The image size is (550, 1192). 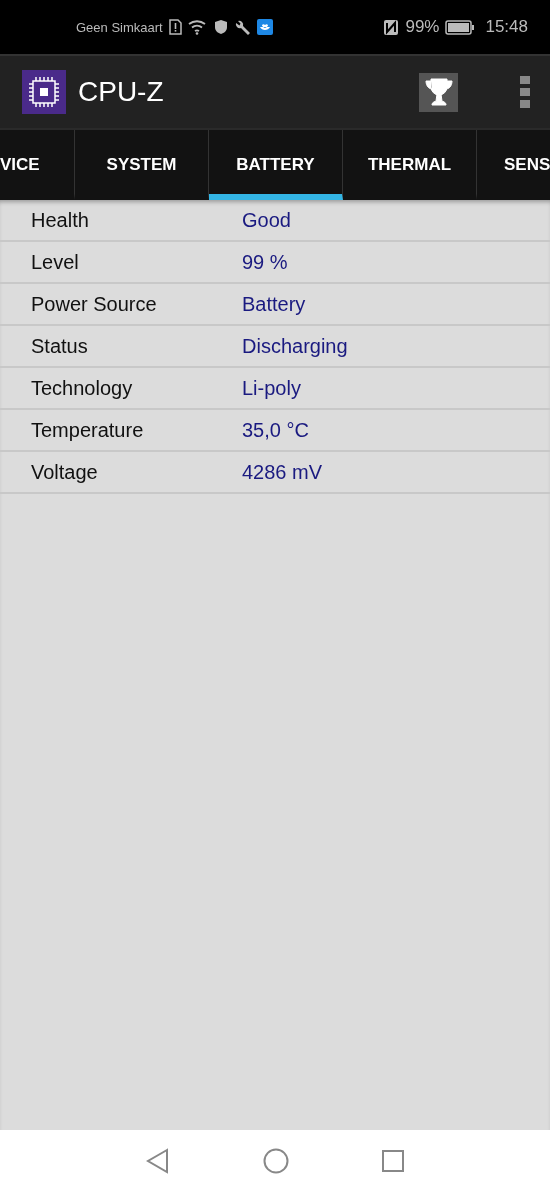 What do you see at coordinates (438, 92) in the screenshot?
I see `trophy-button` at bounding box center [438, 92].